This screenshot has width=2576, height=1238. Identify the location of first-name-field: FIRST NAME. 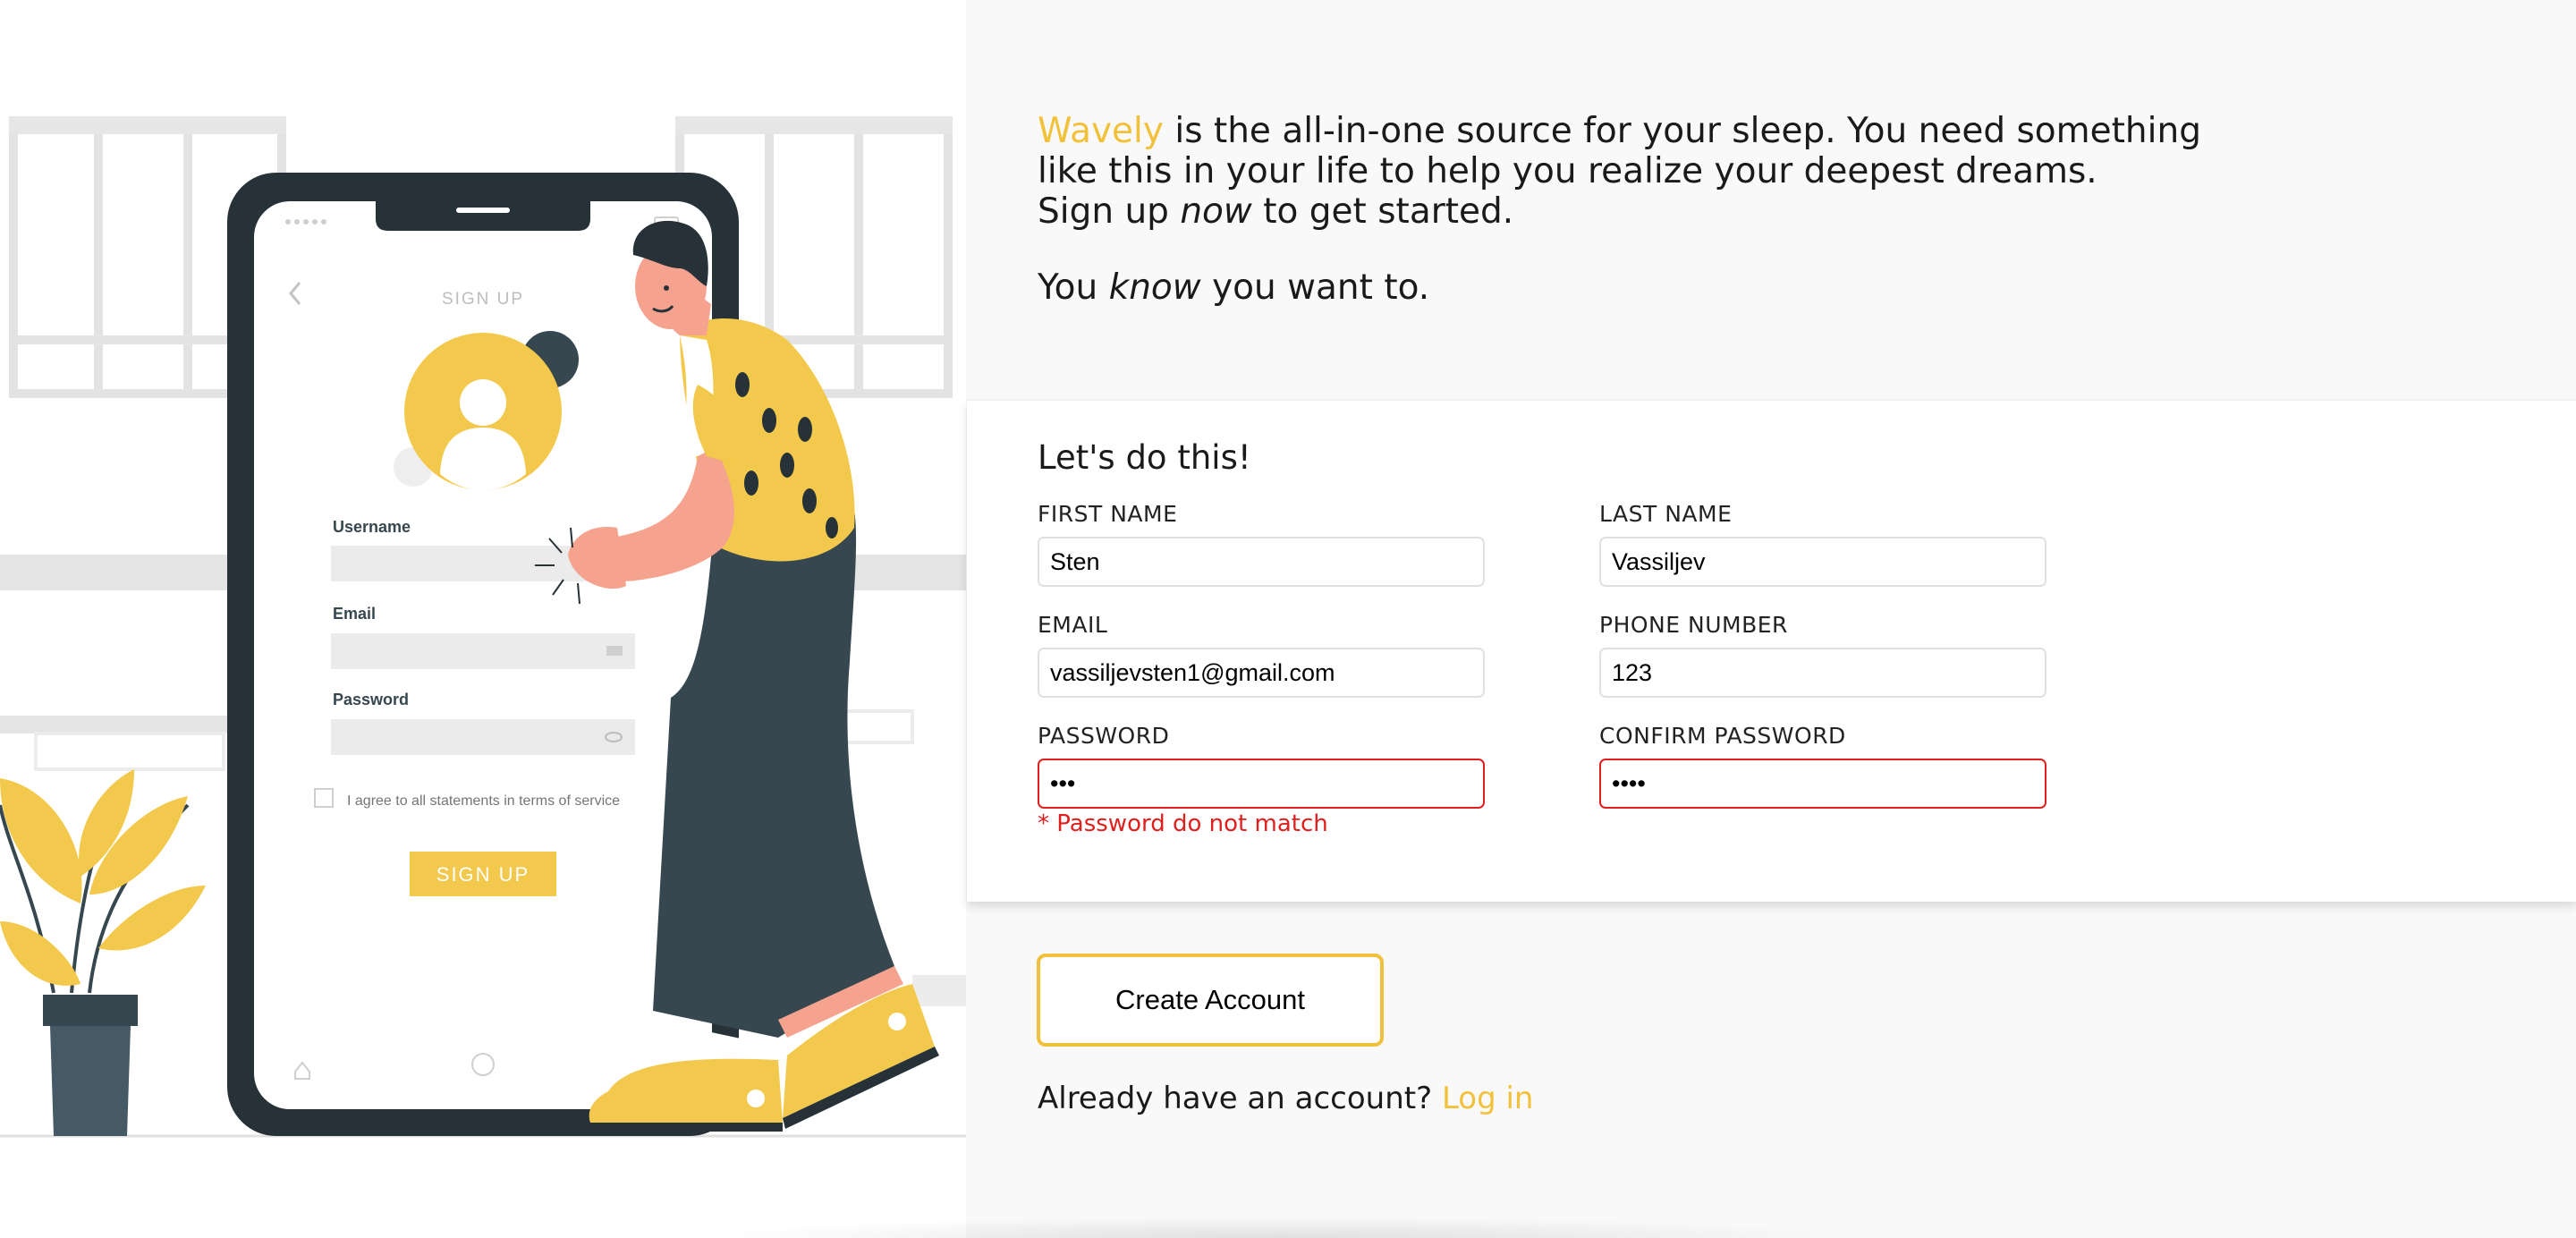
(1261, 544).